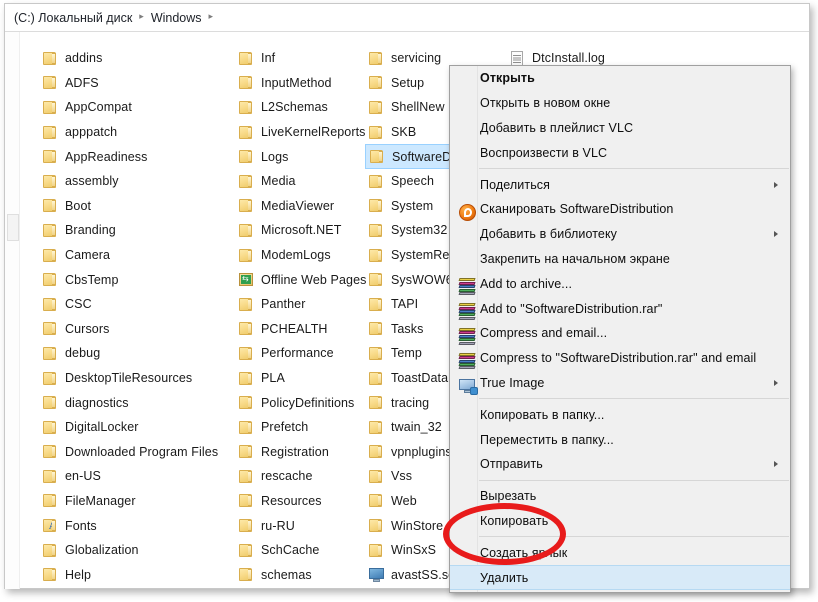 This screenshot has width=818, height=602. Describe the element at coordinates (137, 255) in the screenshot. I see `file-list-item: Camera` at that location.